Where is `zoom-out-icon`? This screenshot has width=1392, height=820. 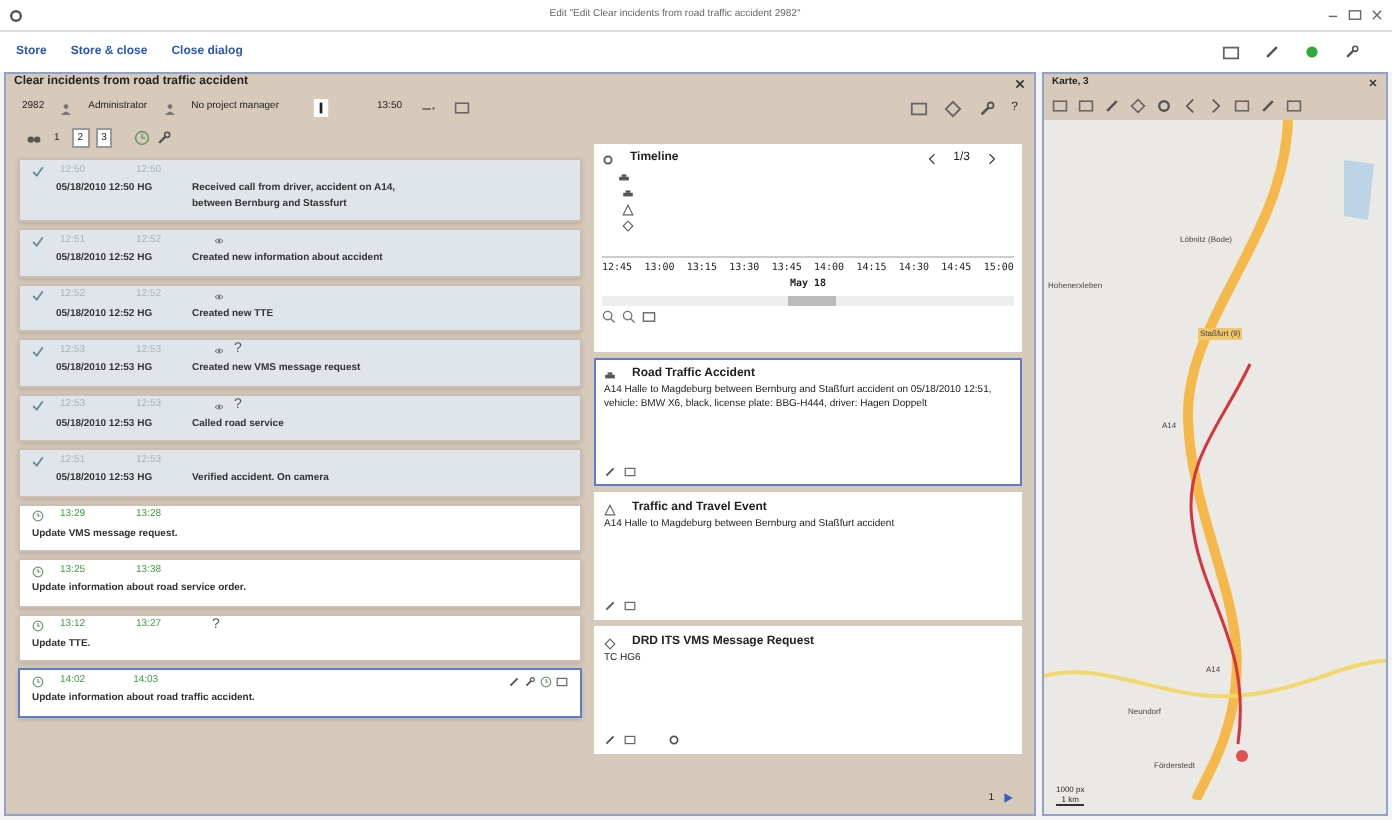 zoom-out-icon is located at coordinates (629, 317).